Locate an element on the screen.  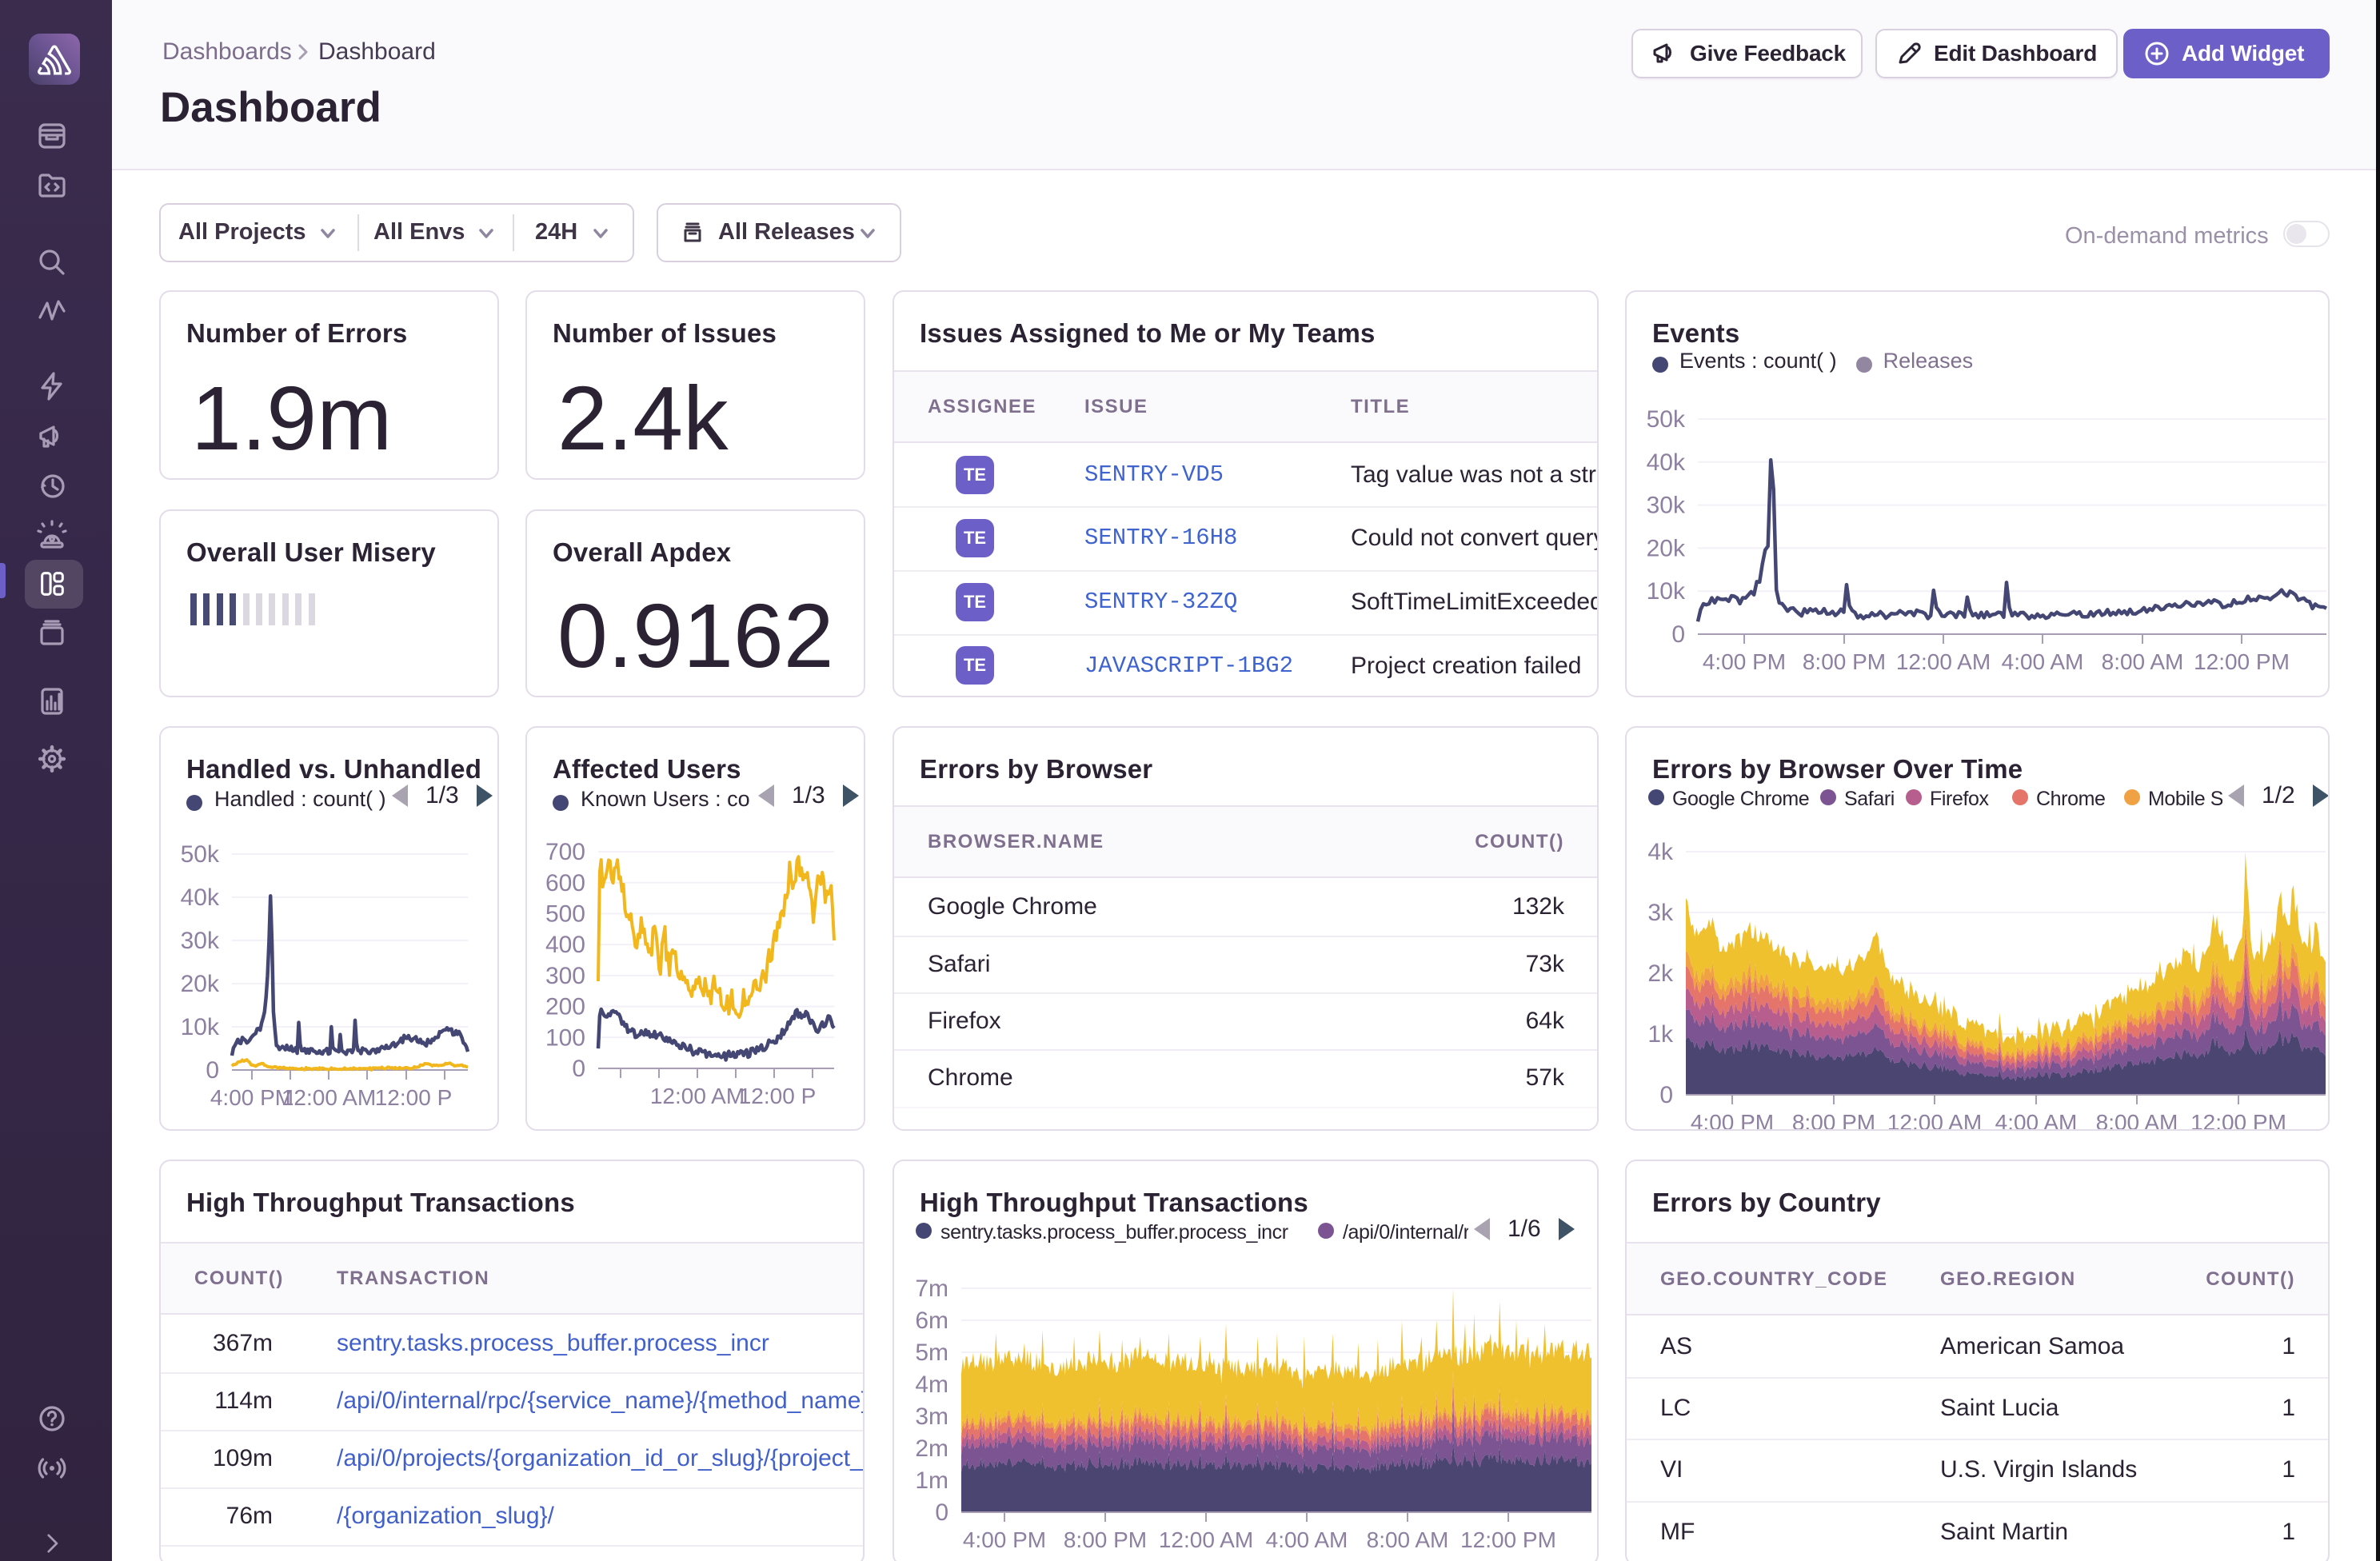
svg-text: 3k is located at coordinates (1660, 913).